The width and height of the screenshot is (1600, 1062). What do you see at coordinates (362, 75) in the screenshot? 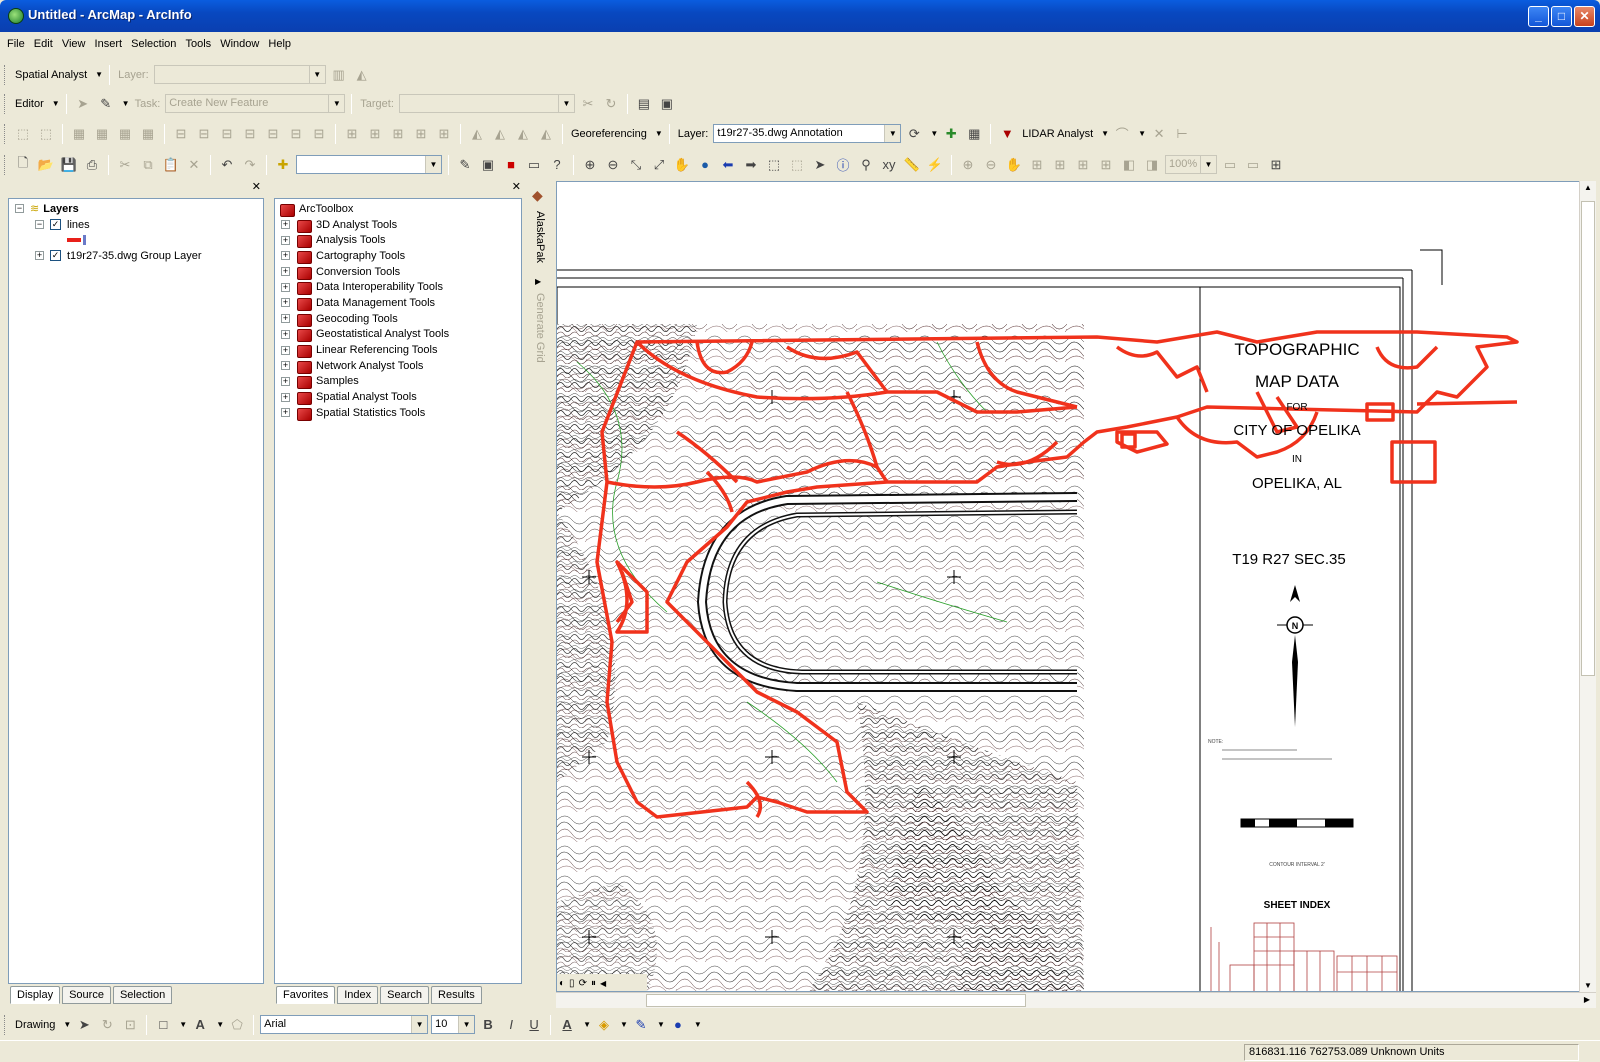
I see `contour-icon: ◭` at bounding box center [362, 75].